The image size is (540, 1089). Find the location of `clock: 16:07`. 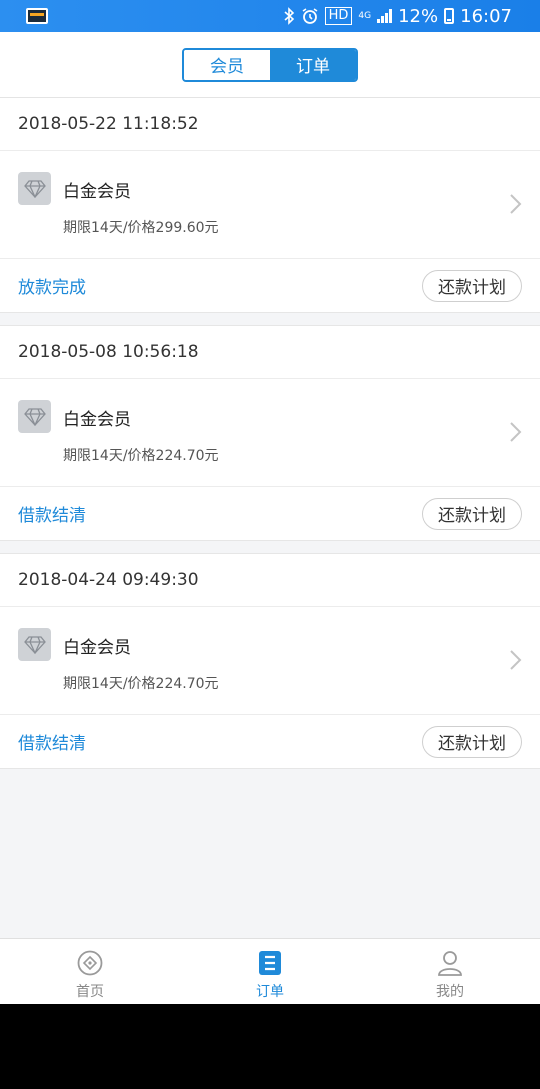

clock: 16:07 is located at coordinates (486, 16).